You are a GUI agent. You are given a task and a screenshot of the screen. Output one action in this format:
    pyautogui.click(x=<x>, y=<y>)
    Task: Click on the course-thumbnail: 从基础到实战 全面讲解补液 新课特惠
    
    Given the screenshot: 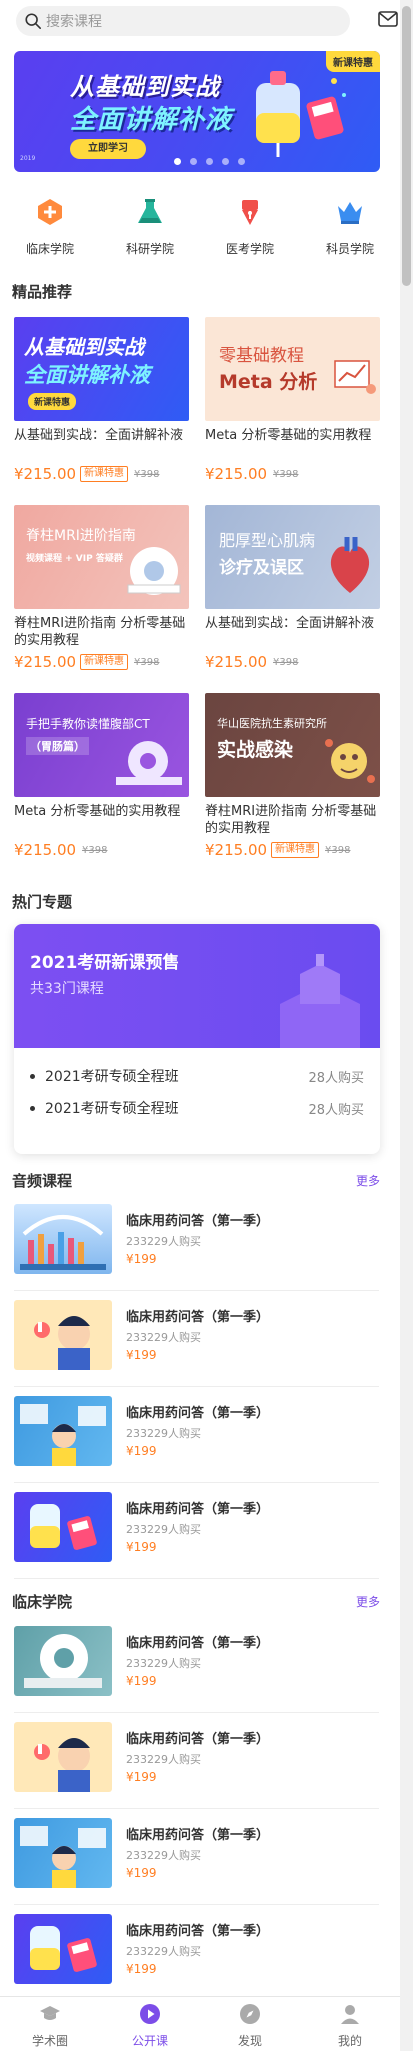 What is the action you would take?
    pyautogui.click(x=101, y=369)
    